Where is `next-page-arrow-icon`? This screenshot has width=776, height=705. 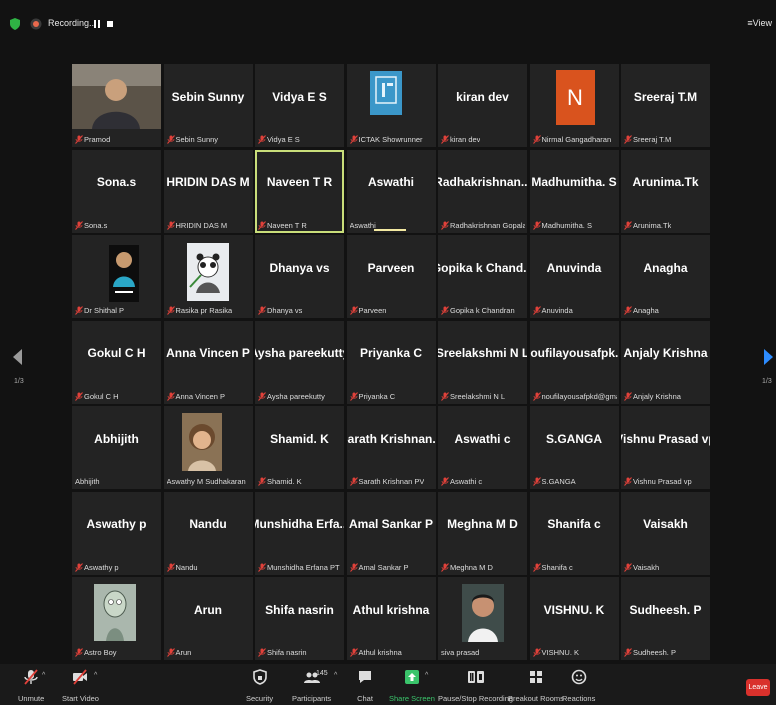
next-page-arrow-icon is located at coordinates (768, 357).